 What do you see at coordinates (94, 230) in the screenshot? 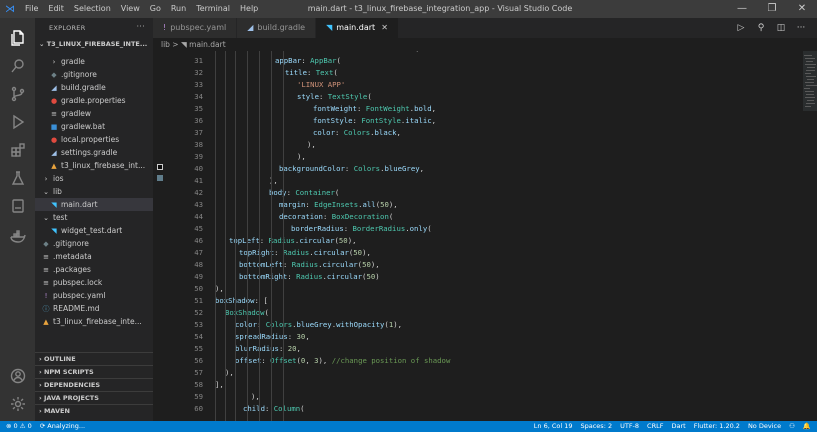
I see `tree-item-widget-test-dart: ◥ widget_test.dart` at bounding box center [94, 230].